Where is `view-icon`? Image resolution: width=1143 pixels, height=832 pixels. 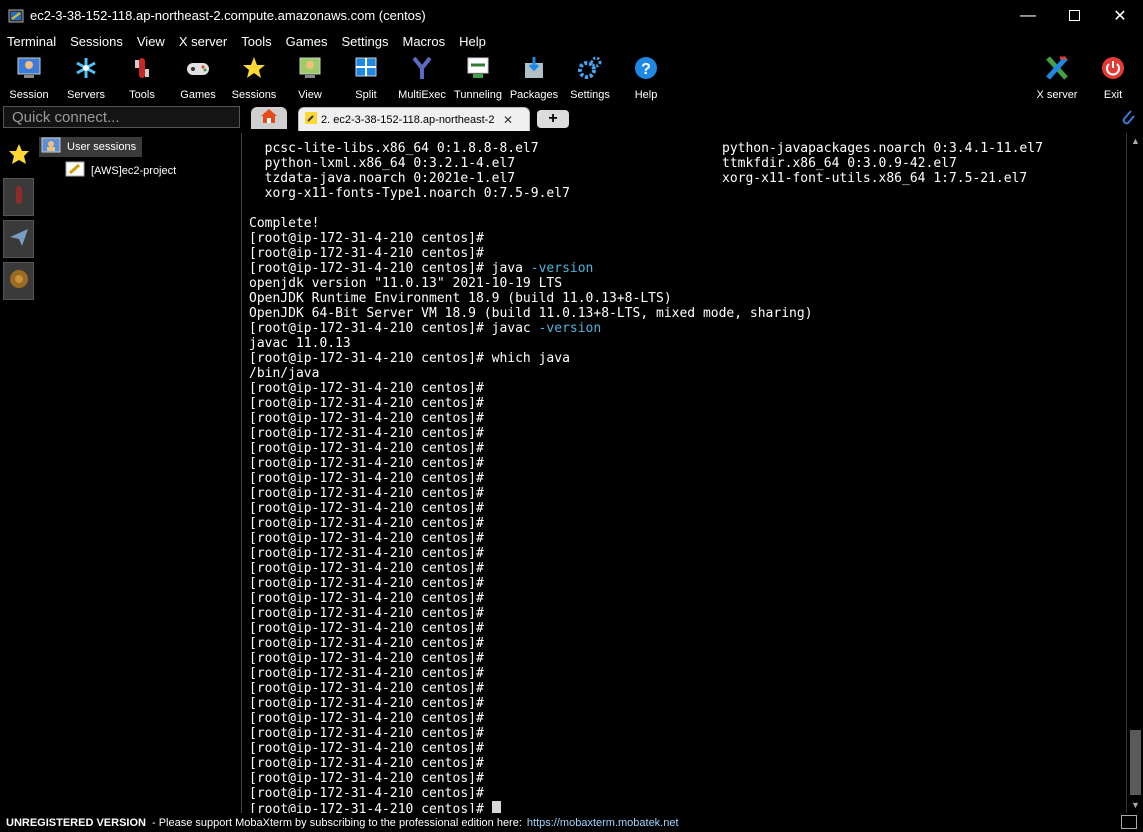 view-icon is located at coordinates (310, 68).